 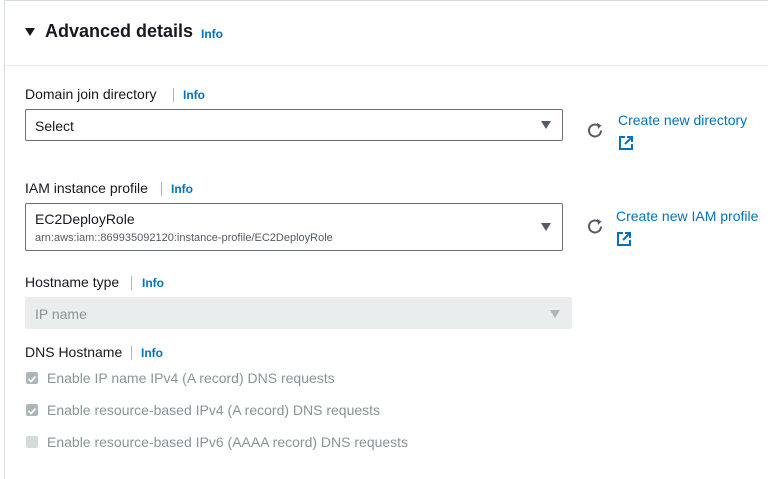 What do you see at coordinates (682, 120) in the screenshot?
I see `create-directory-link: Create new directory` at bounding box center [682, 120].